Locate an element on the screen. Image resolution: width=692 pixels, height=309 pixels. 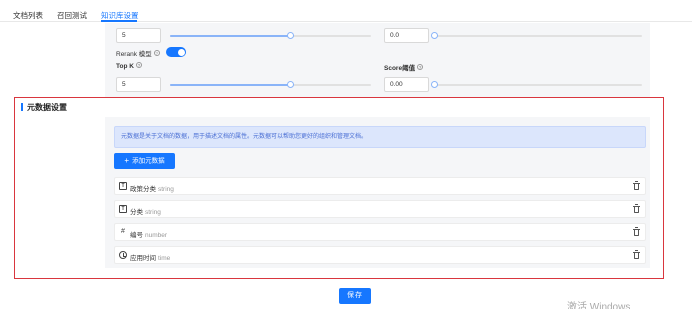
tab-document-list: 文档列表 is located at coordinates (28, 15).